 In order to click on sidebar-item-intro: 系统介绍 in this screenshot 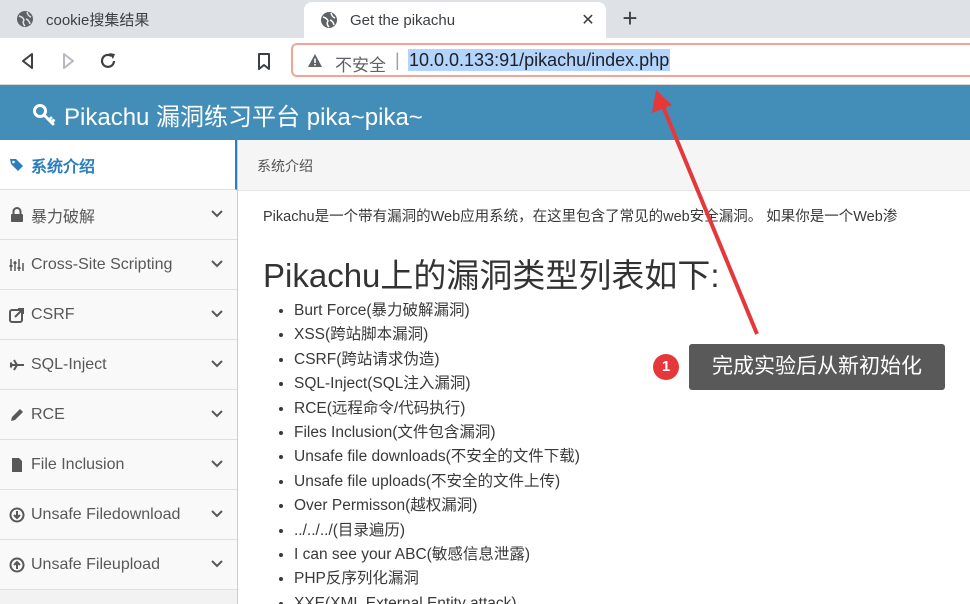, I will do `click(118, 165)`.